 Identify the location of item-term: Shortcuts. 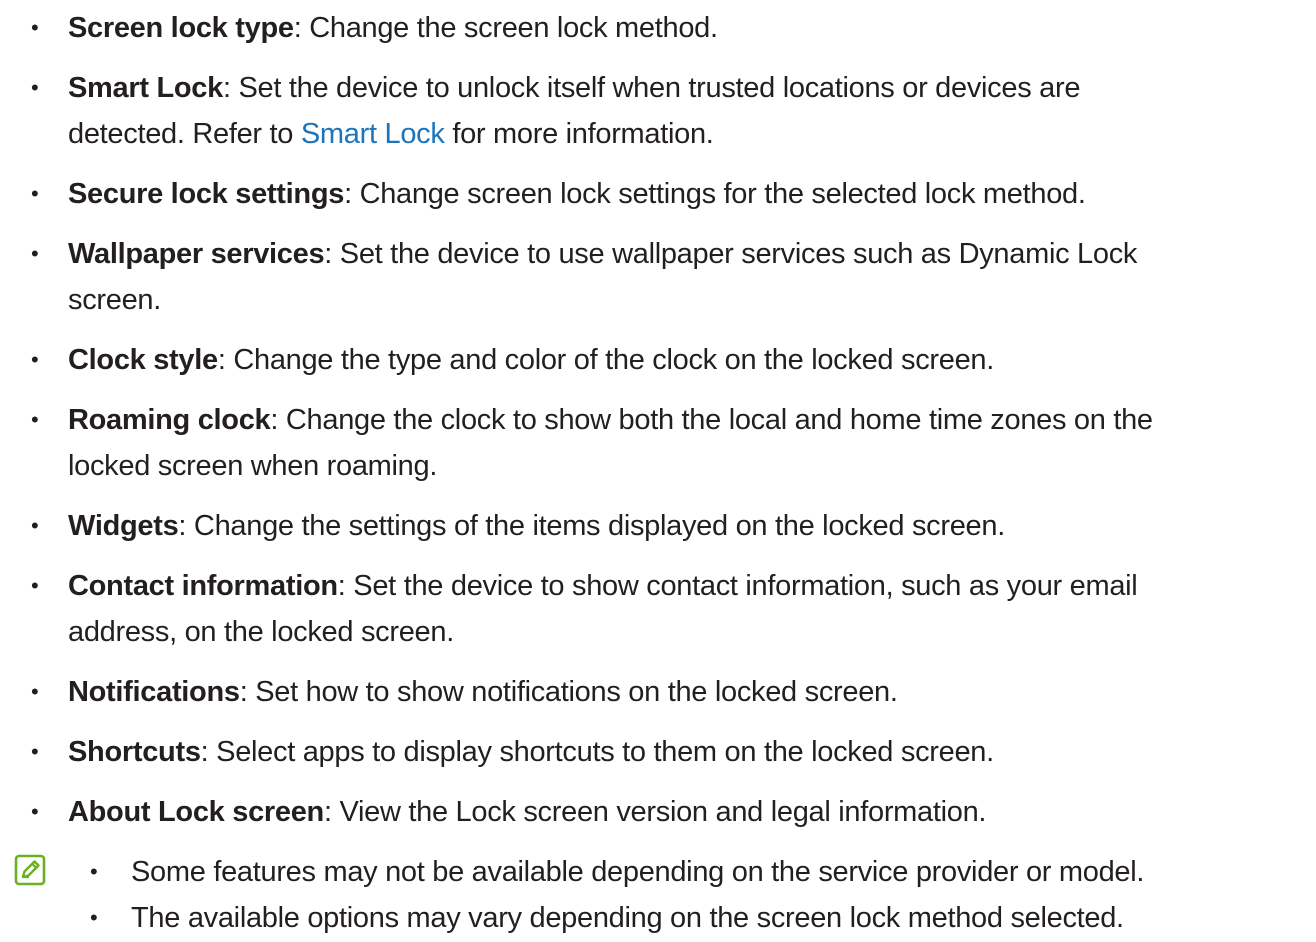
(134, 752).